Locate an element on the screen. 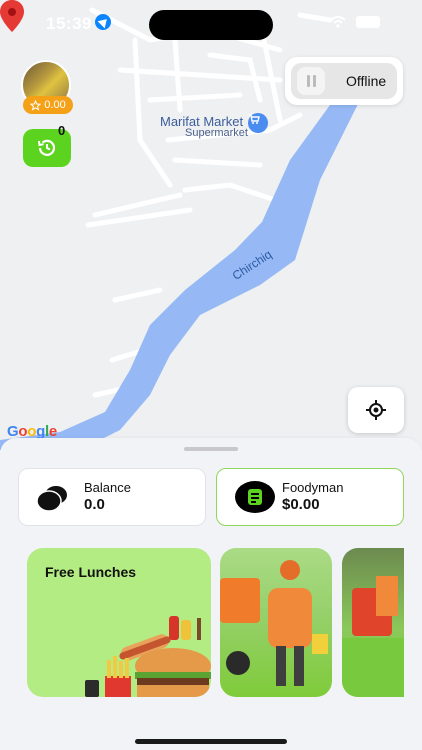 The image size is (422, 750). courier-illustration is located at coordinates (274, 623).